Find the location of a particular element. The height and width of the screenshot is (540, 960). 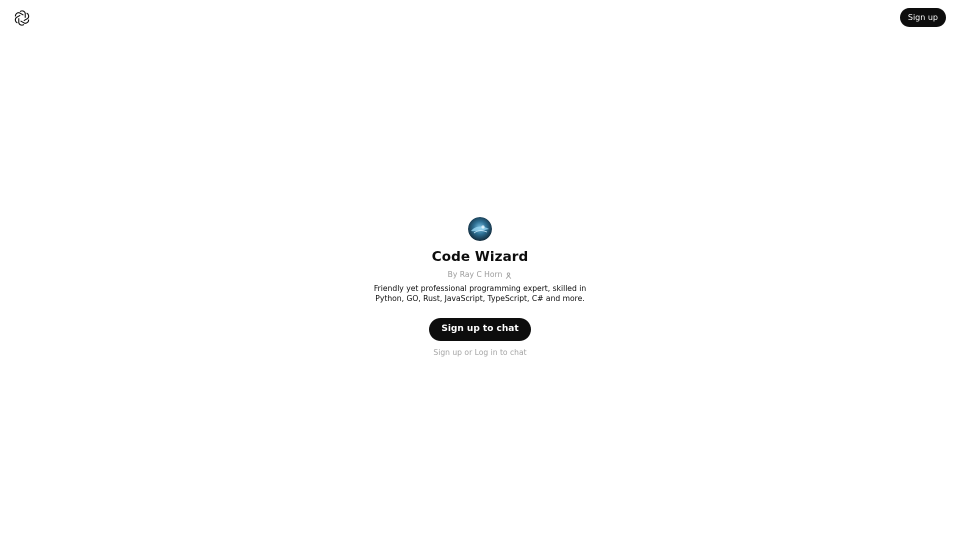

gpt-avatar is located at coordinates (480, 229).